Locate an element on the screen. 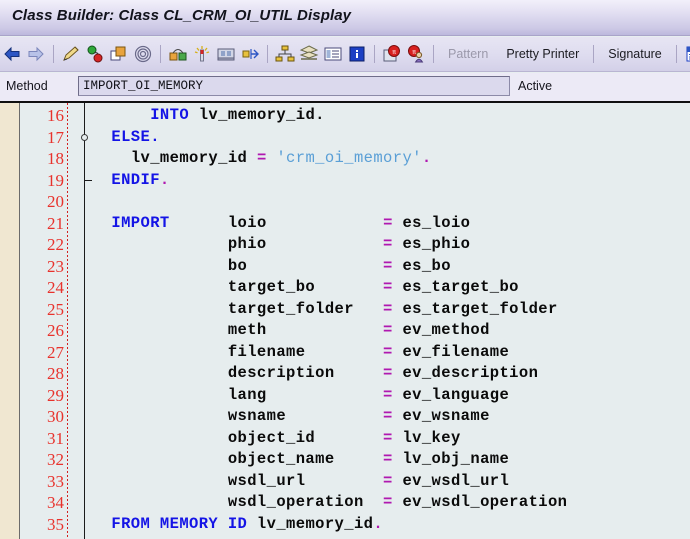  code-line: target_bo = es_target_bo is located at coordinates (305, 288).